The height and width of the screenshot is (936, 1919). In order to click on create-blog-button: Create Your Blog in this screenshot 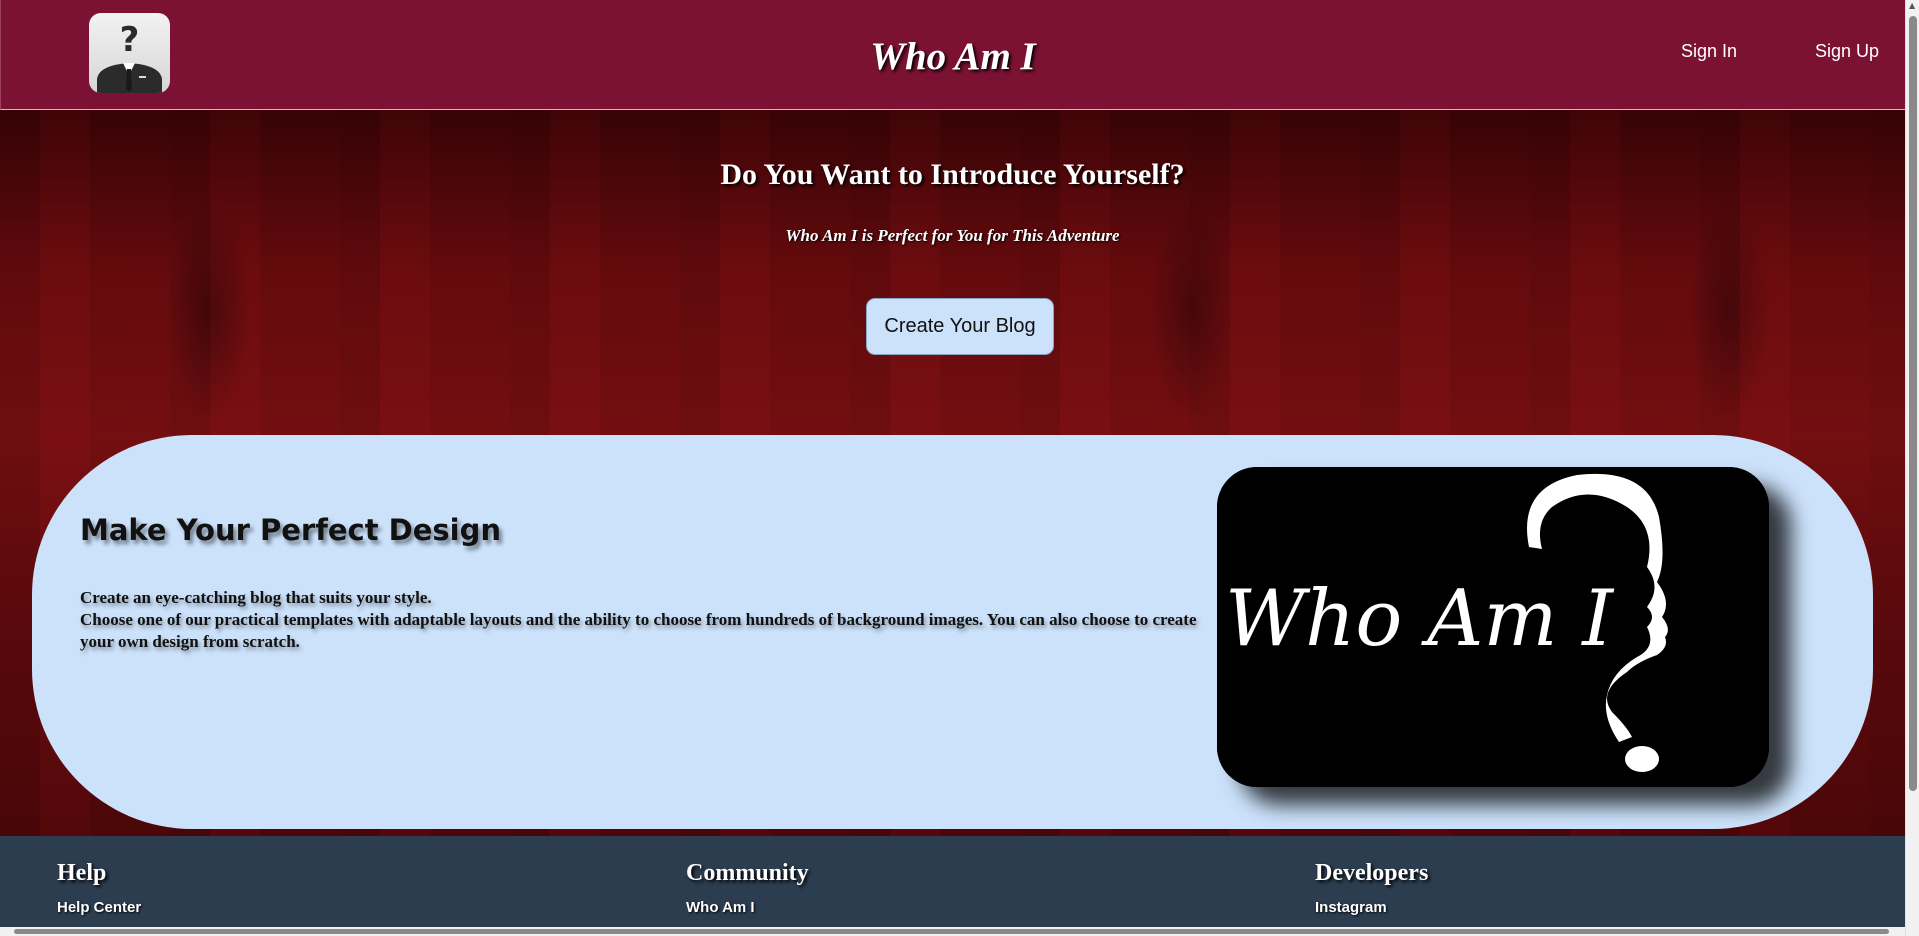, I will do `click(960, 326)`.